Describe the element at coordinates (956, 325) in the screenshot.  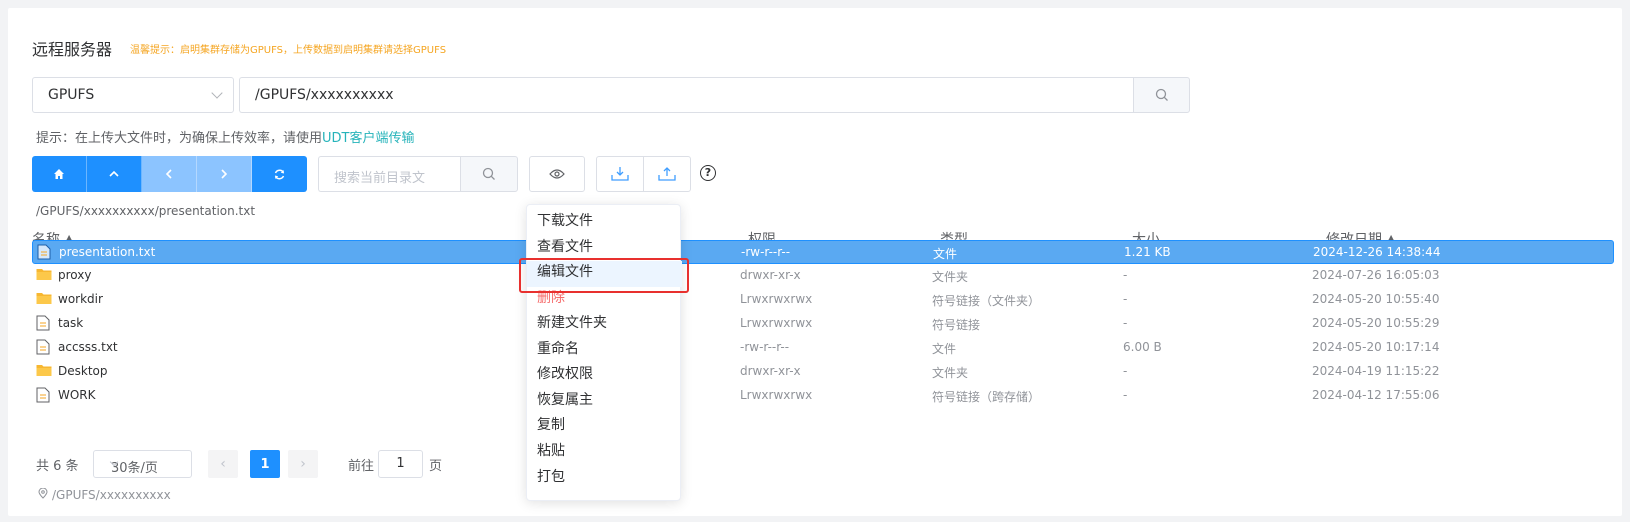
I see `file-type: 符号链接` at that location.